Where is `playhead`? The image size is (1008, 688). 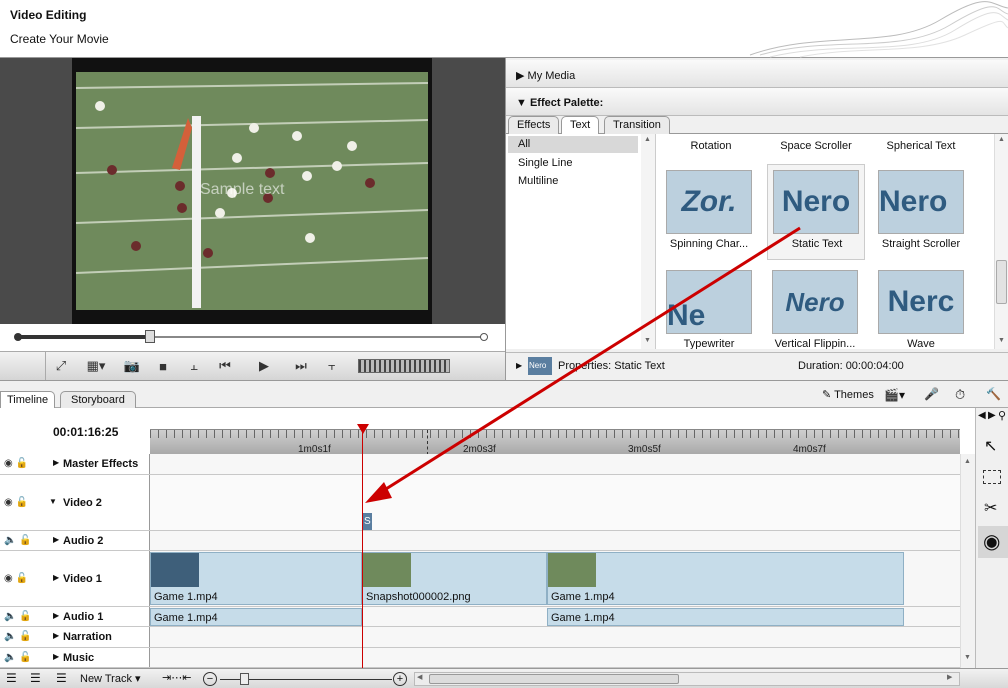 playhead is located at coordinates (362, 546).